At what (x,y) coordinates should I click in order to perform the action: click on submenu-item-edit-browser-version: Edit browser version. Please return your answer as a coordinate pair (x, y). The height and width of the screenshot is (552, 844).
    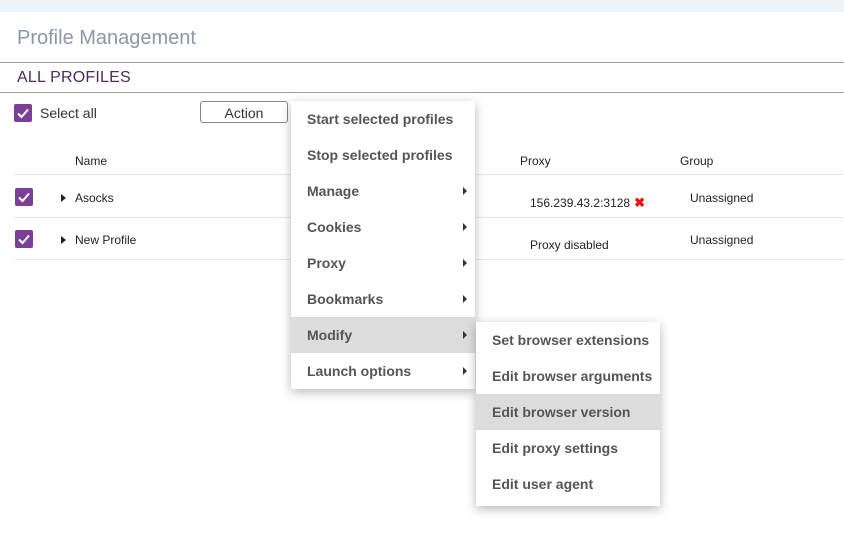
    Looking at the image, I should click on (568, 412).